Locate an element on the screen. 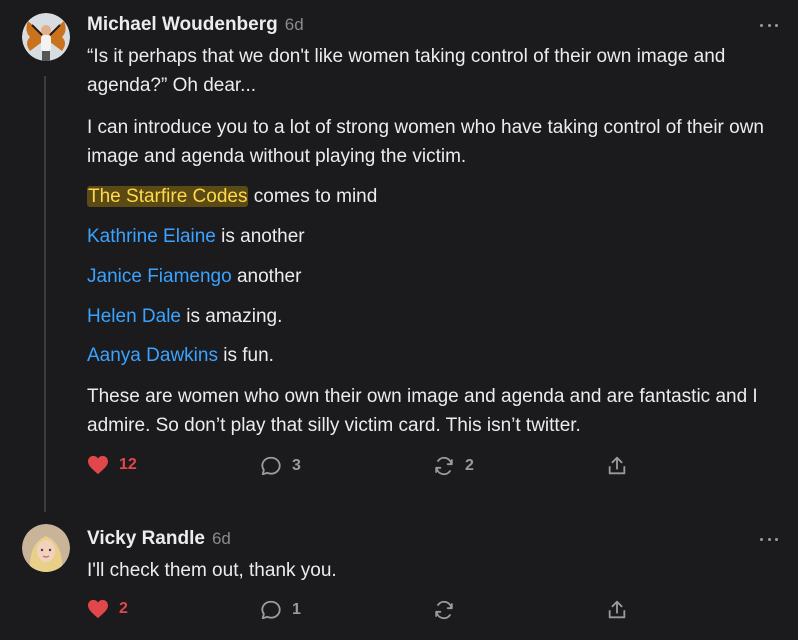 The width and height of the screenshot is (798, 640). comment-paragraph: Kathrine Elaine is another is located at coordinates (437, 236).